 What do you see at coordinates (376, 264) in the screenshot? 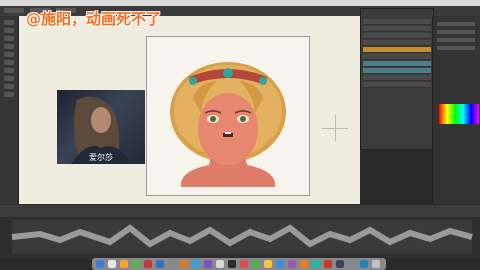
I see `trash-icon` at bounding box center [376, 264].